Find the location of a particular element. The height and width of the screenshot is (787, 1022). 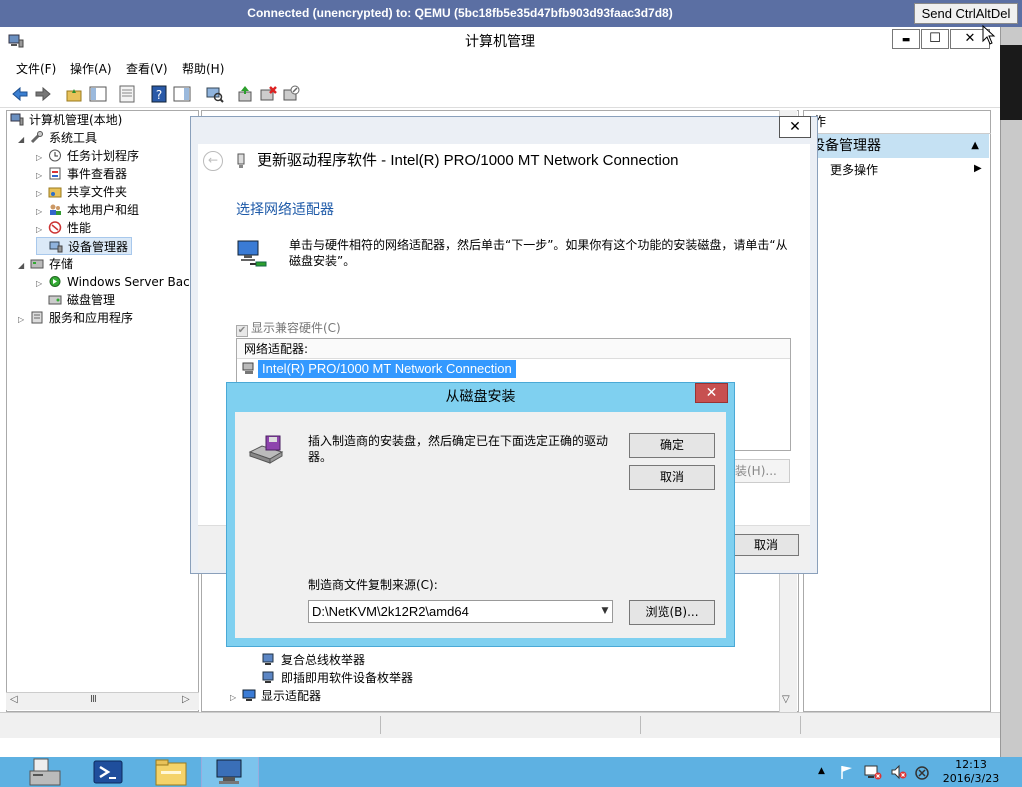

show-hide-action-pane-icon is located at coordinates (182, 94).